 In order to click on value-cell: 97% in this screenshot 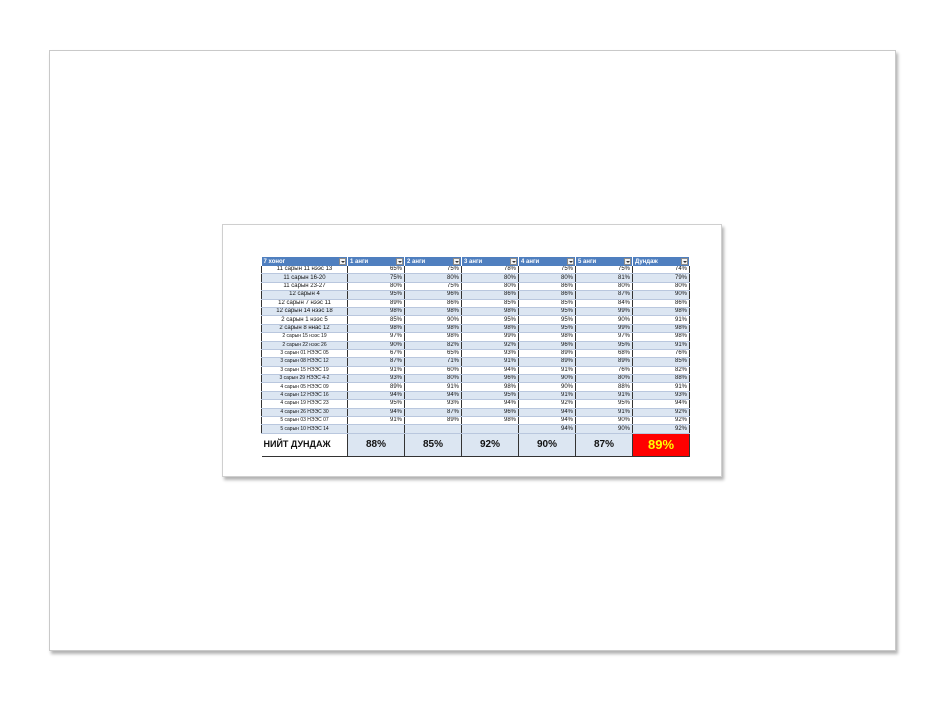, I will do `click(604, 337)`.